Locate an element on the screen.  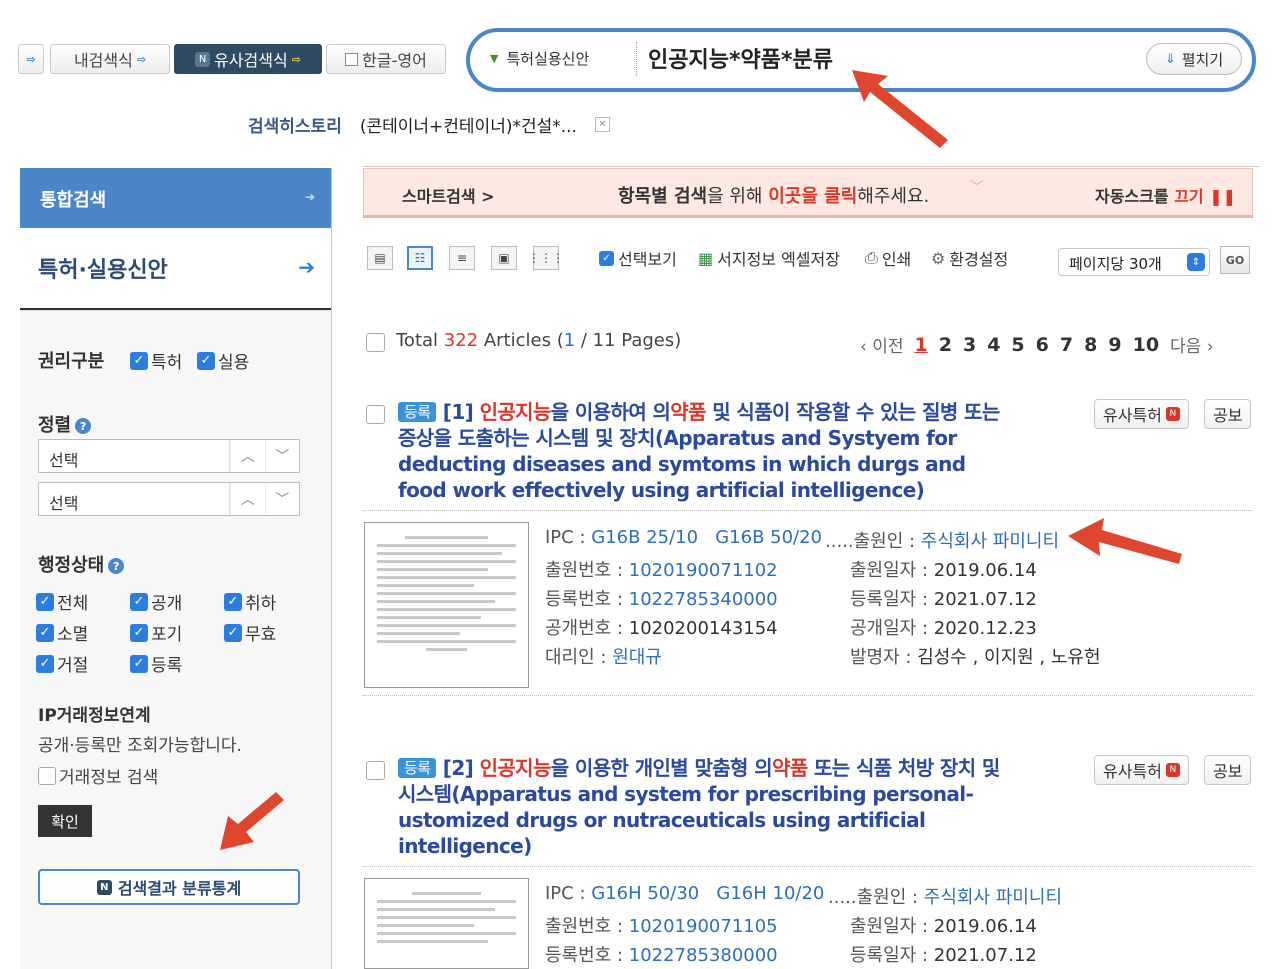
go-button: GO is located at coordinates (1235, 260).